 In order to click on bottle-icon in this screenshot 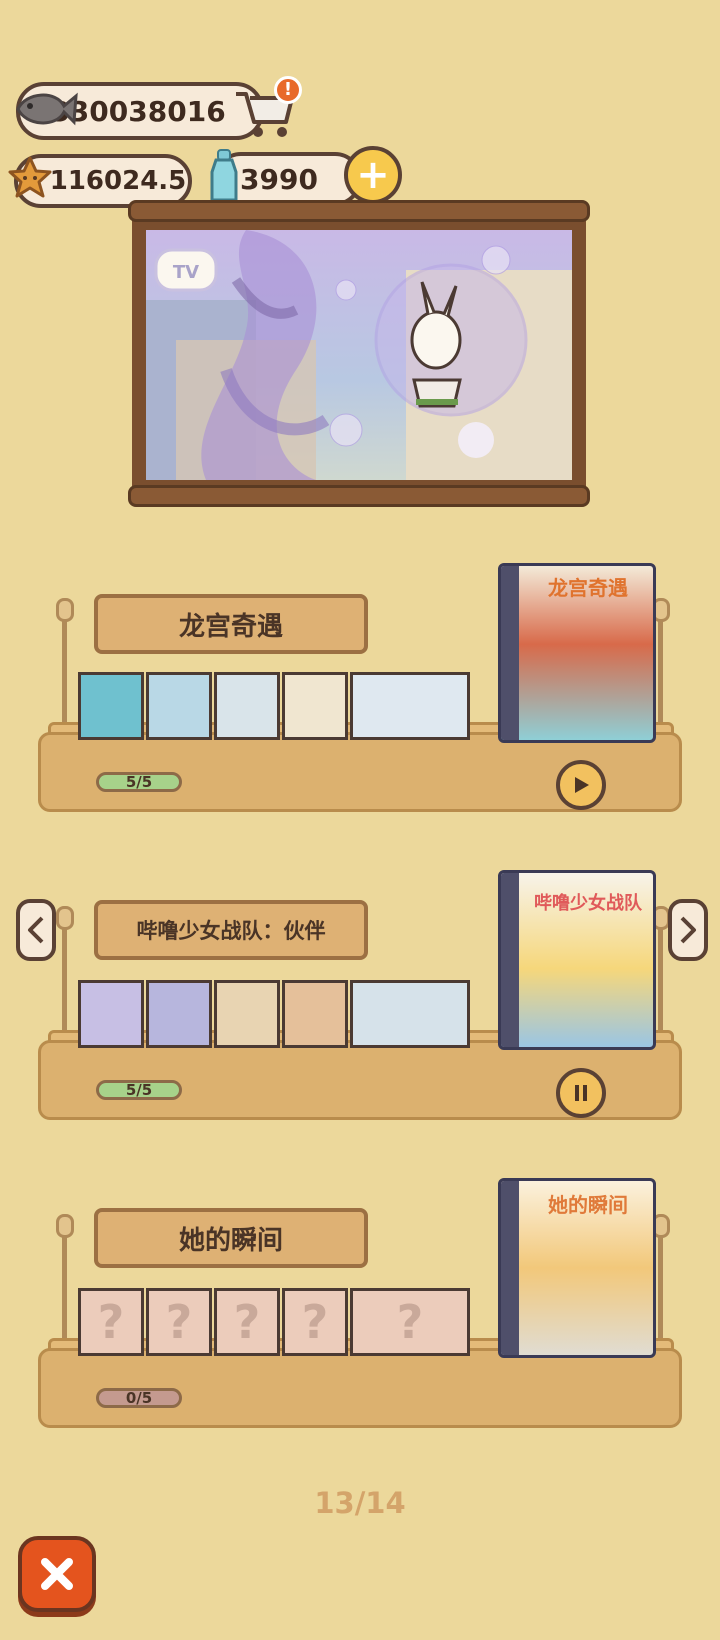, I will do `click(224, 175)`.